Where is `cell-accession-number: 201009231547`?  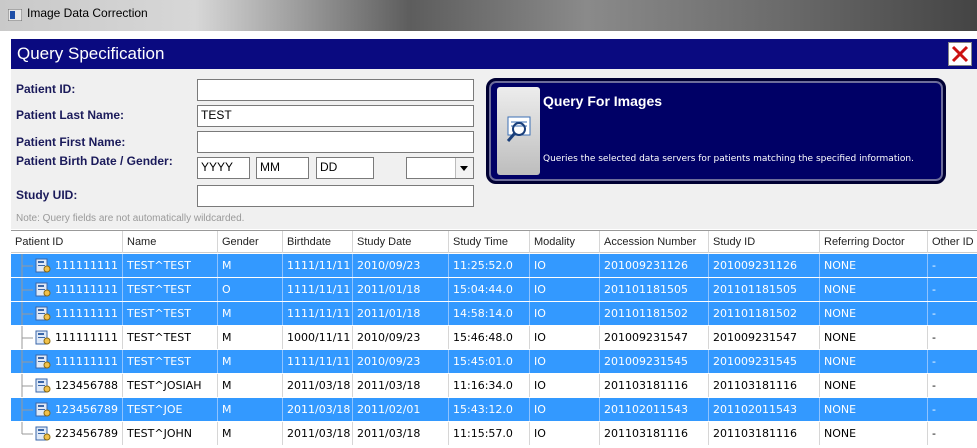 cell-accession-number: 201009231547 is located at coordinates (654, 337).